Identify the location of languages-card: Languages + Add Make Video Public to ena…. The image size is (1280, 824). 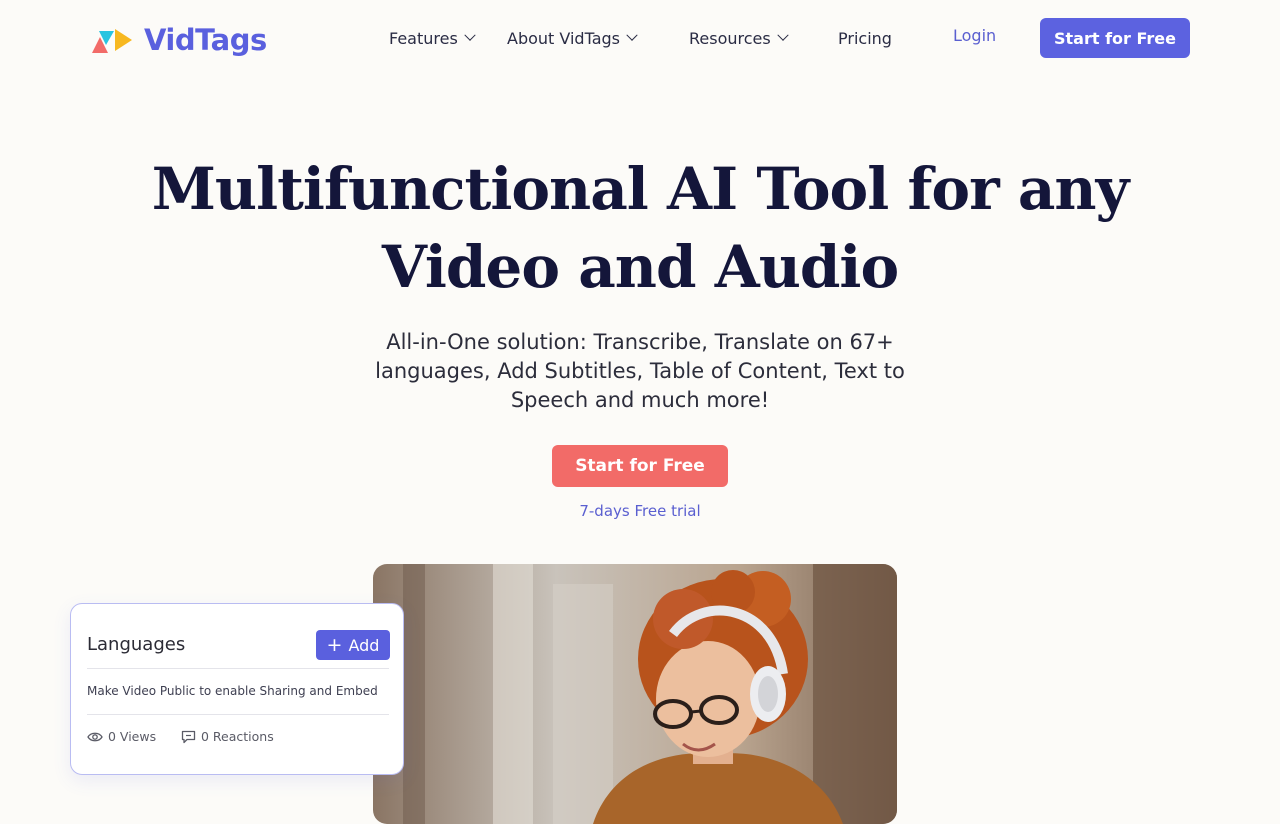
(237, 689).